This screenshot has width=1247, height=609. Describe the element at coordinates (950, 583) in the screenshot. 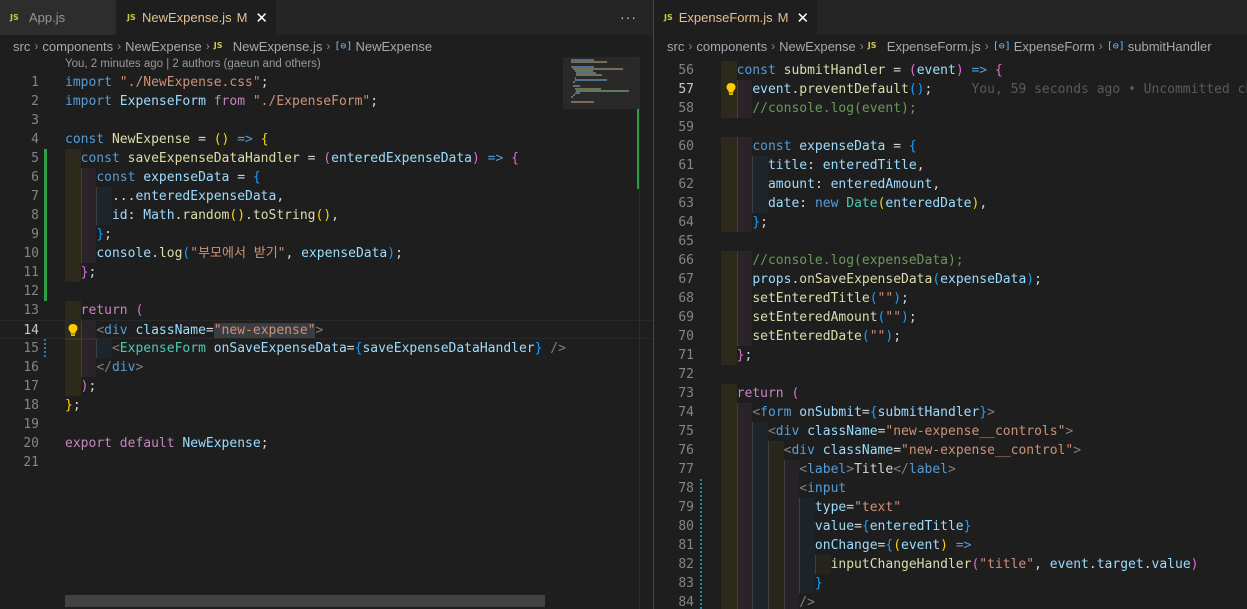

I see `code-line: 83 }` at that location.